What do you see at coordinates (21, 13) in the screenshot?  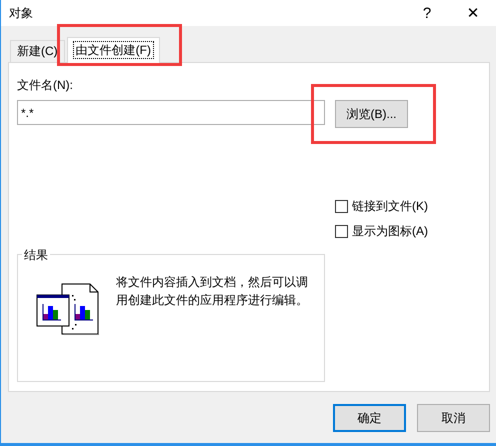 I see `window-title: 对象` at bounding box center [21, 13].